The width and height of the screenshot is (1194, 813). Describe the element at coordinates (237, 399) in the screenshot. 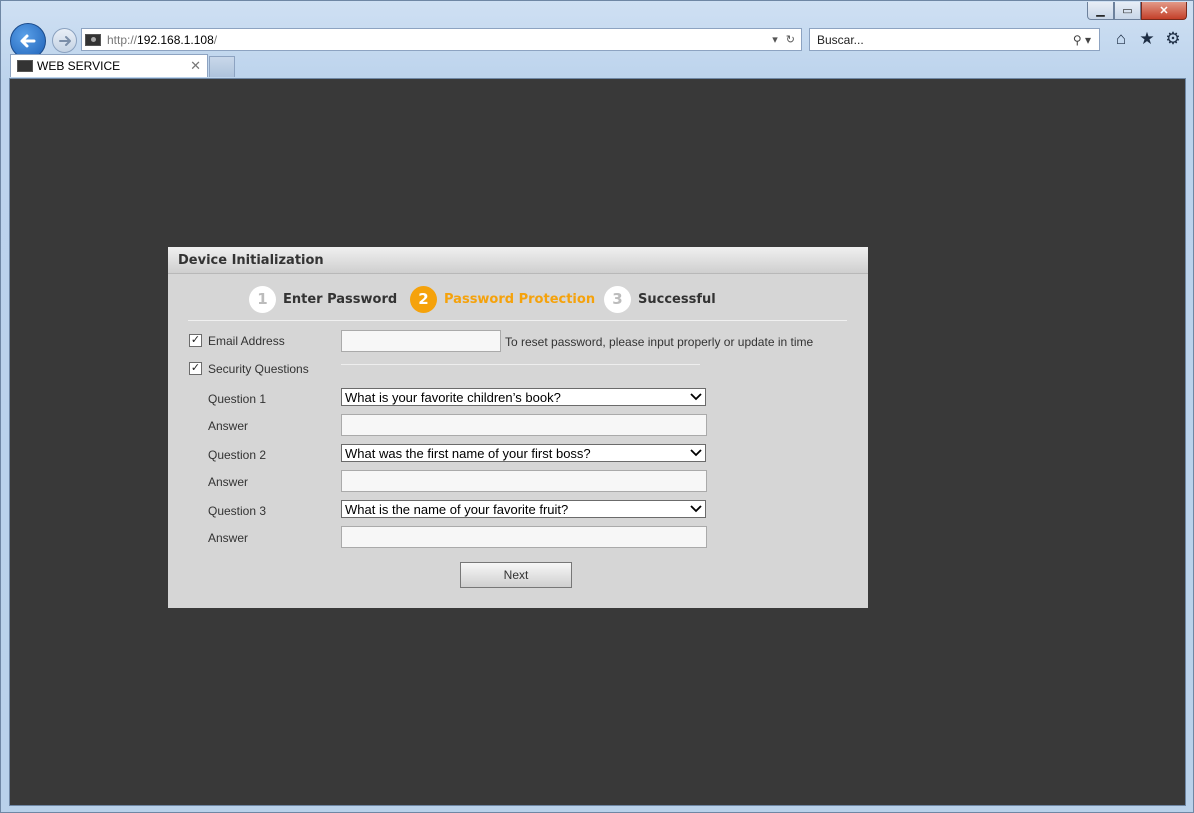

I see `question-label: Question 1` at that location.